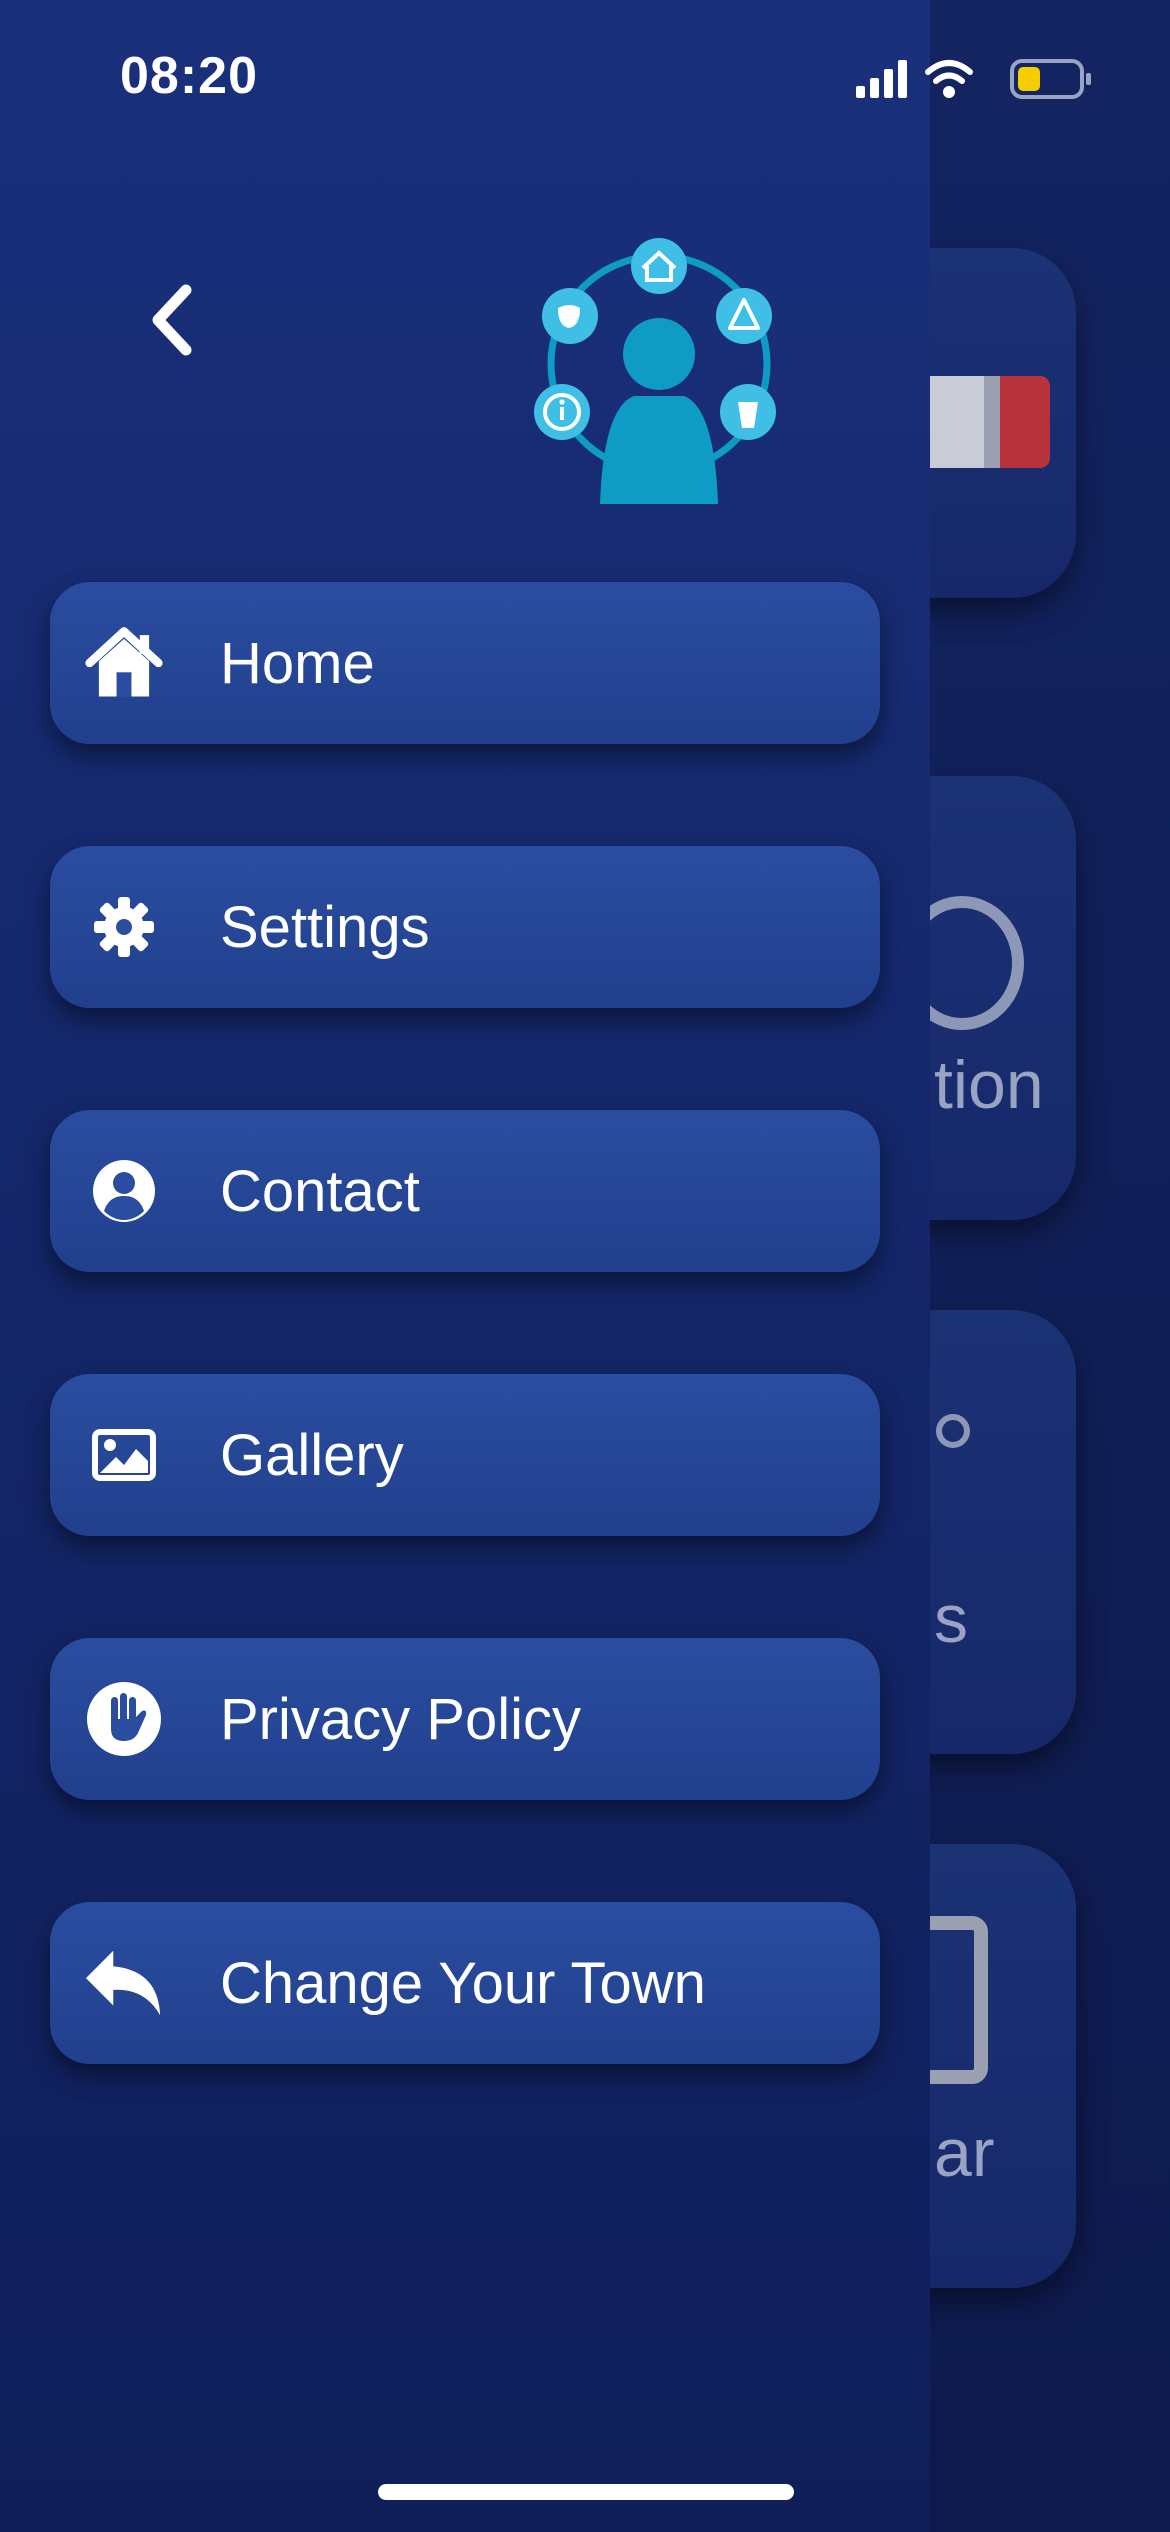  I want to click on flag-icon, so click(990, 422).